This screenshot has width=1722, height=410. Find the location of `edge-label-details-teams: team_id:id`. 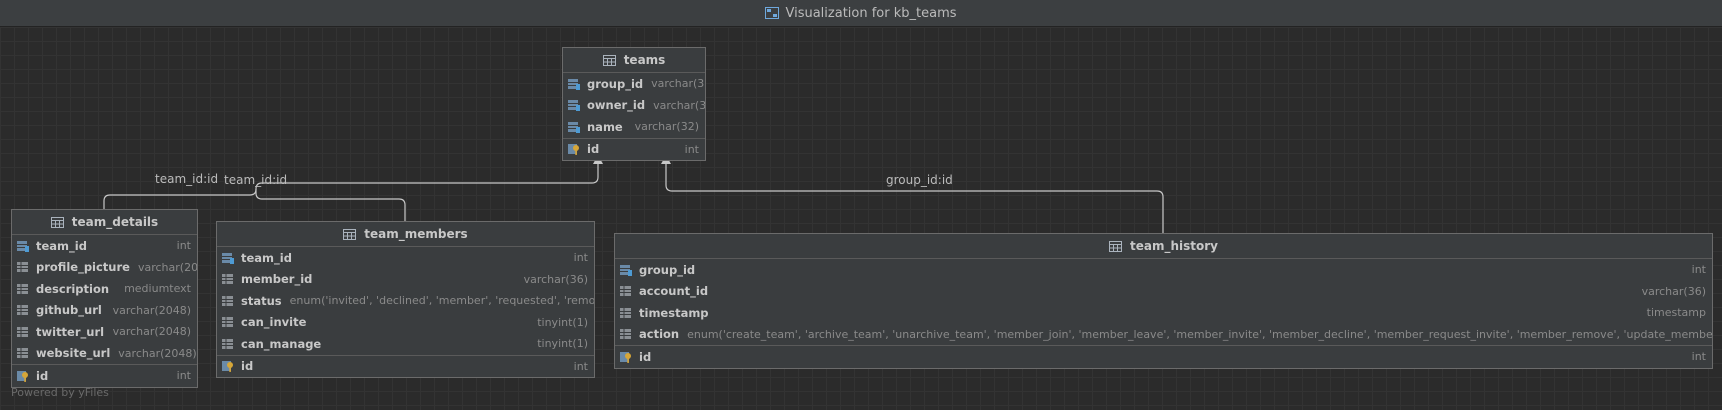

edge-label-details-teams: team_id:id is located at coordinates (187, 179).